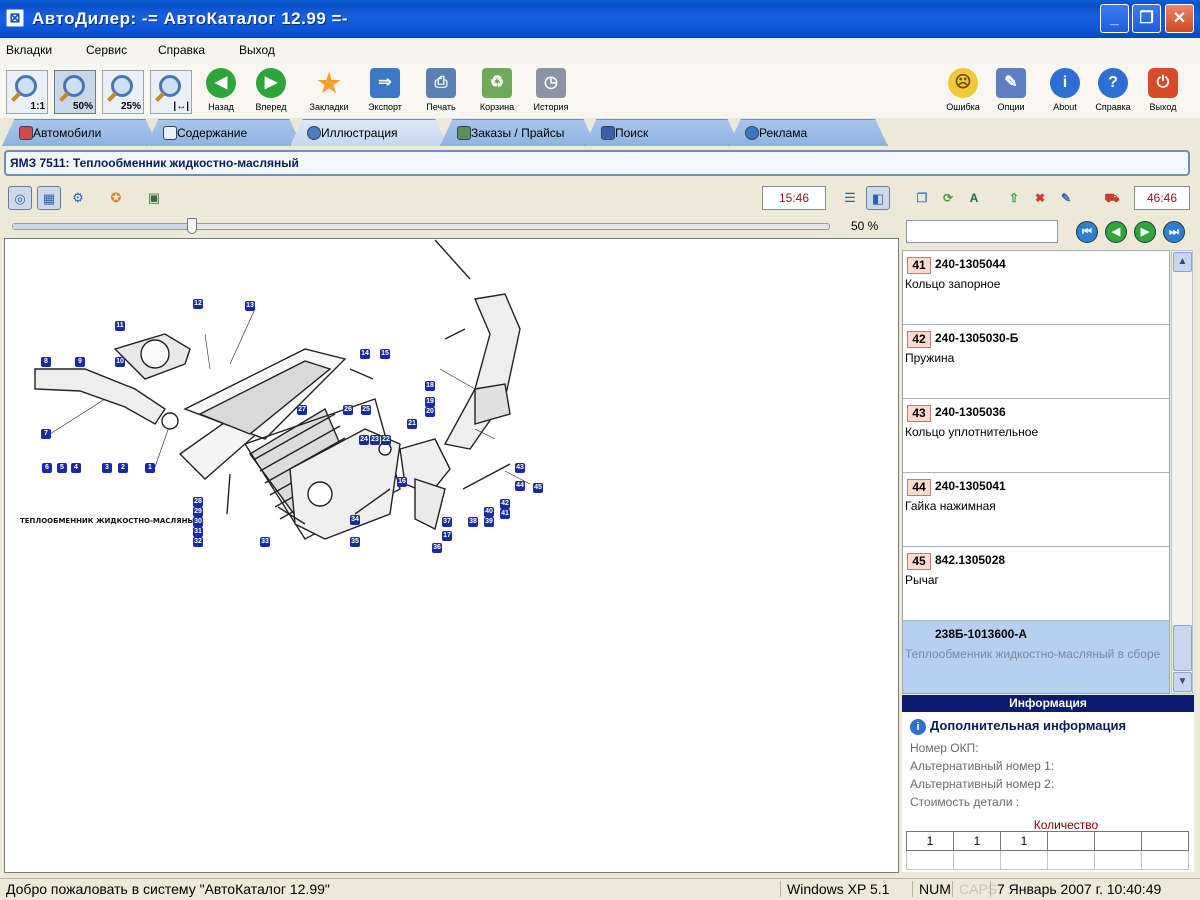 This screenshot has height=900, width=1200. I want to click on callout-marker: 4, so click(76, 468).